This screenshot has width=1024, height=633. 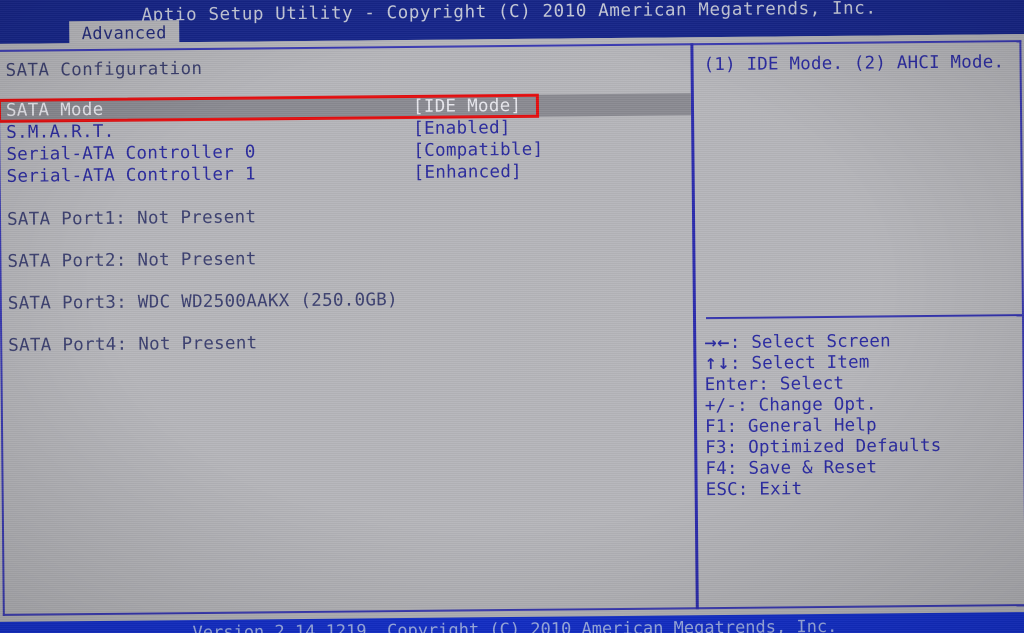 I want to click on setting-label: SATA Mode, so click(x=54, y=110).